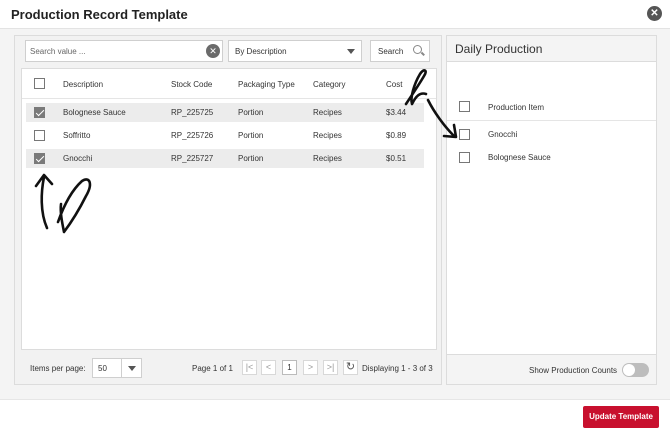  What do you see at coordinates (396, 112) in the screenshot?
I see `row-cost: $3.44` at bounding box center [396, 112].